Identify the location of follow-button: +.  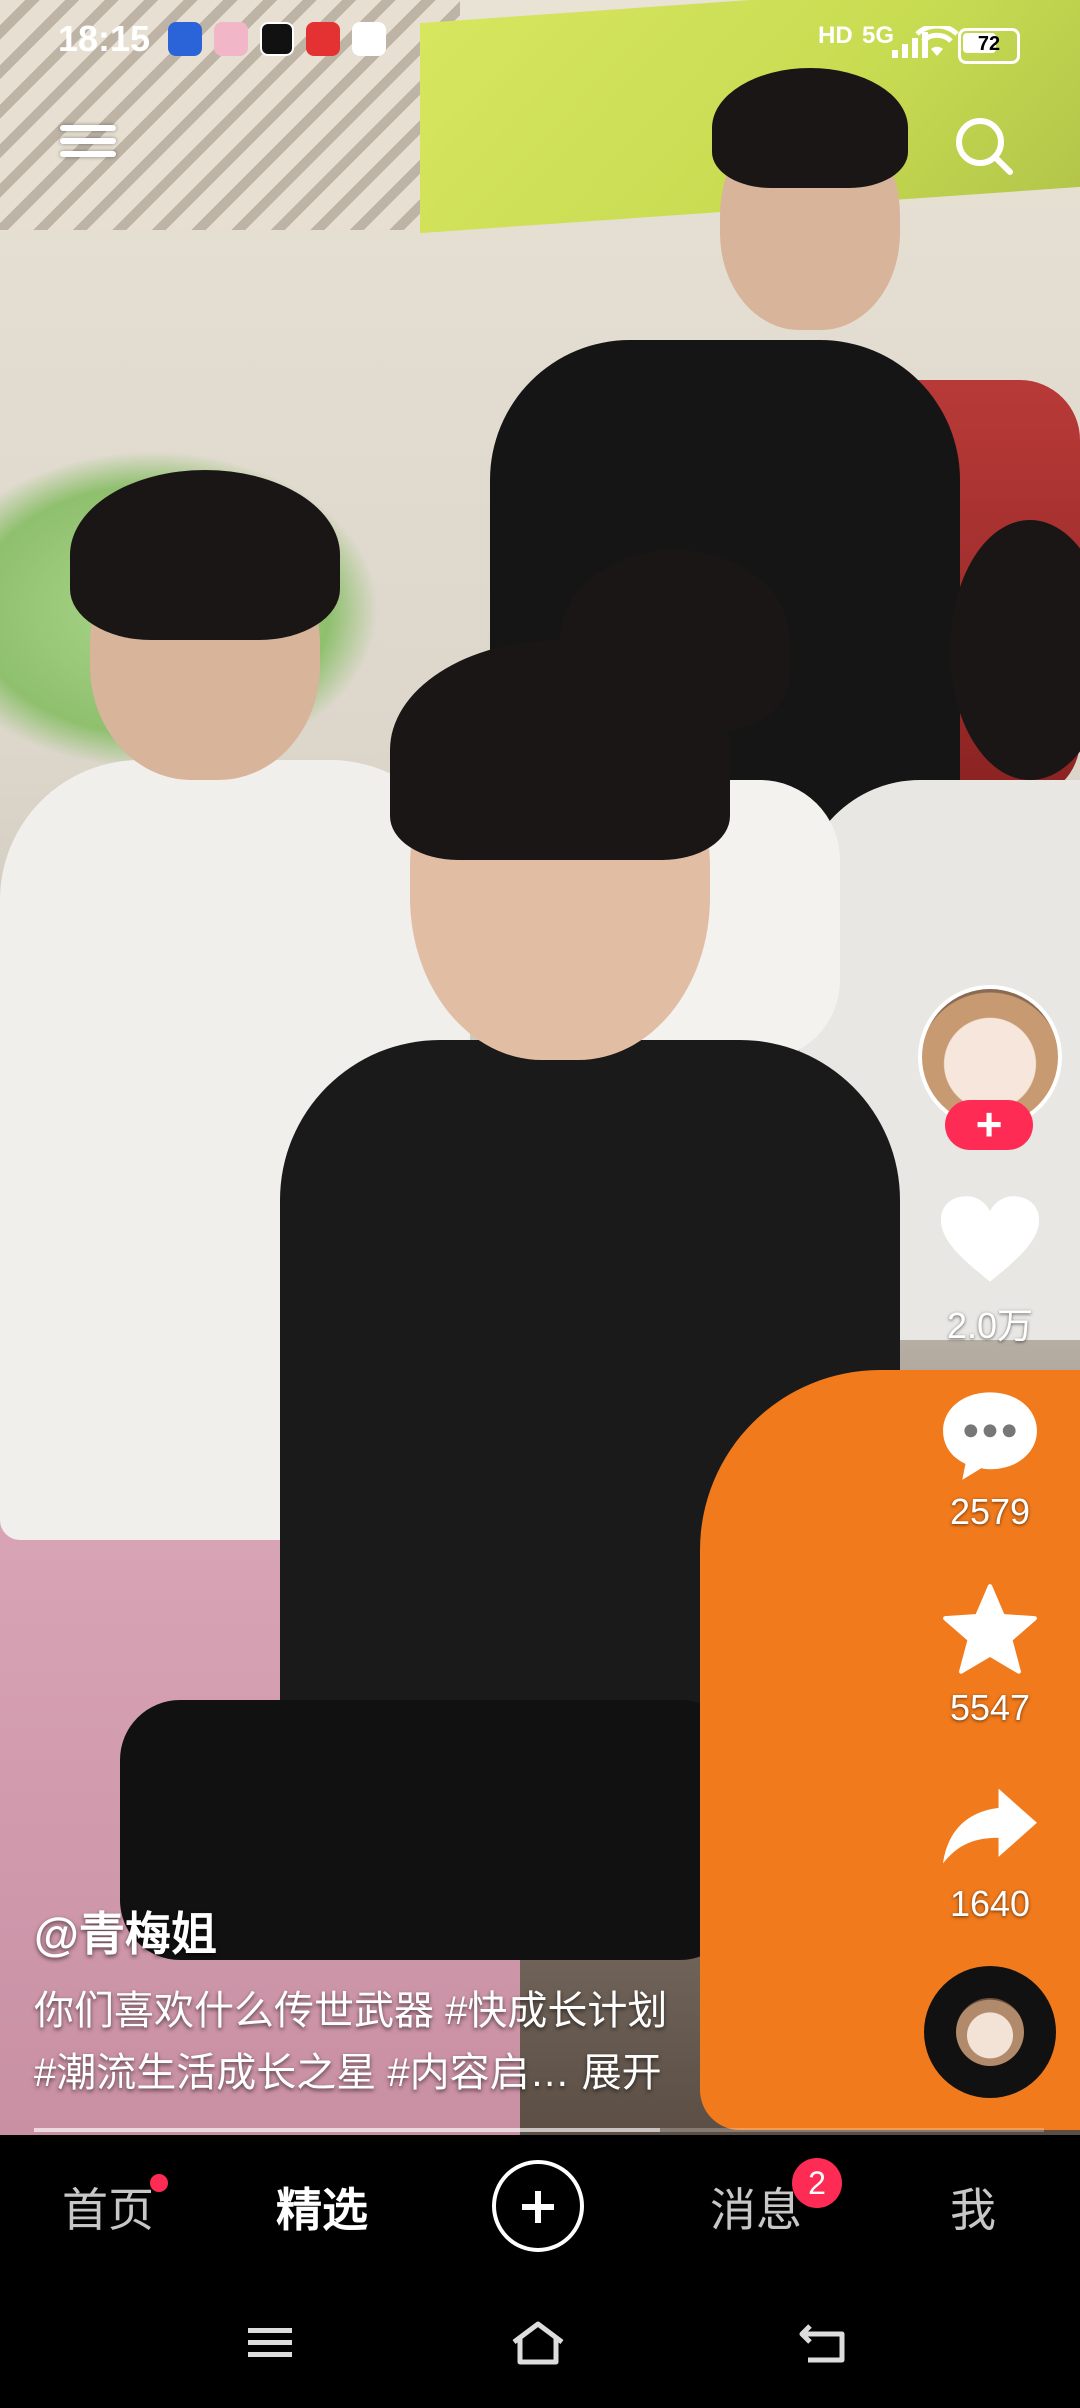
(989, 1125).